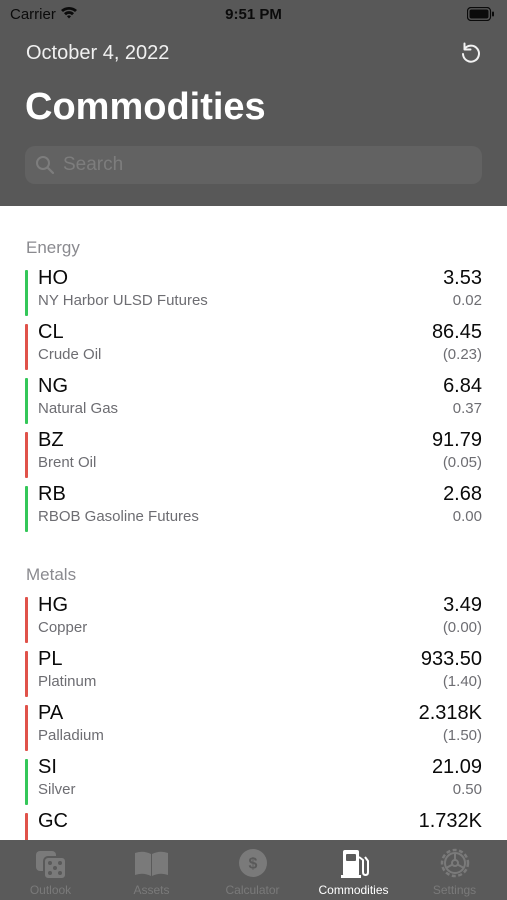  What do you see at coordinates (67, 462) in the screenshot?
I see `commodity-name: Brent Oil` at bounding box center [67, 462].